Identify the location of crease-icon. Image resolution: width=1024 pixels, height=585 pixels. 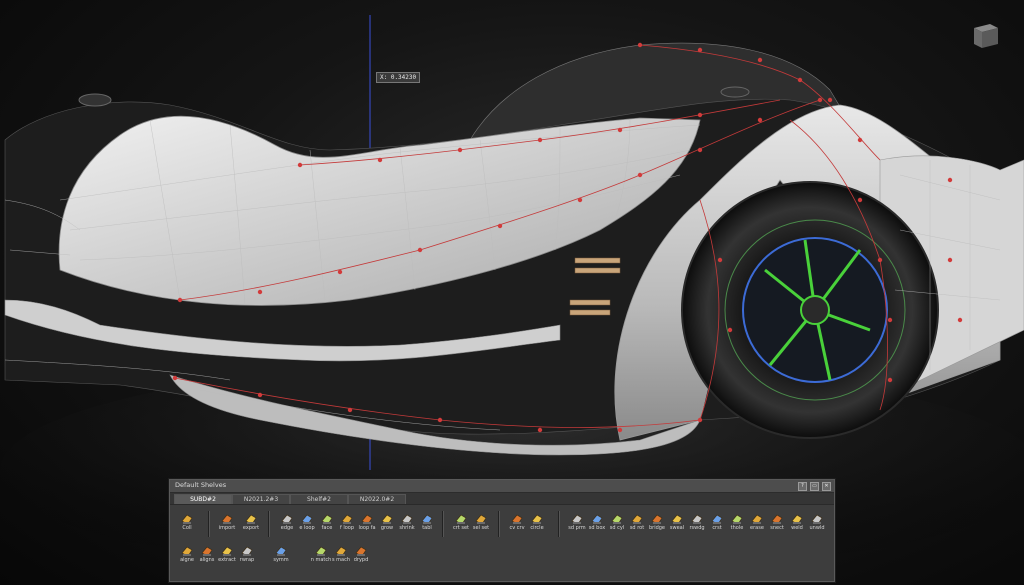
(717, 518).